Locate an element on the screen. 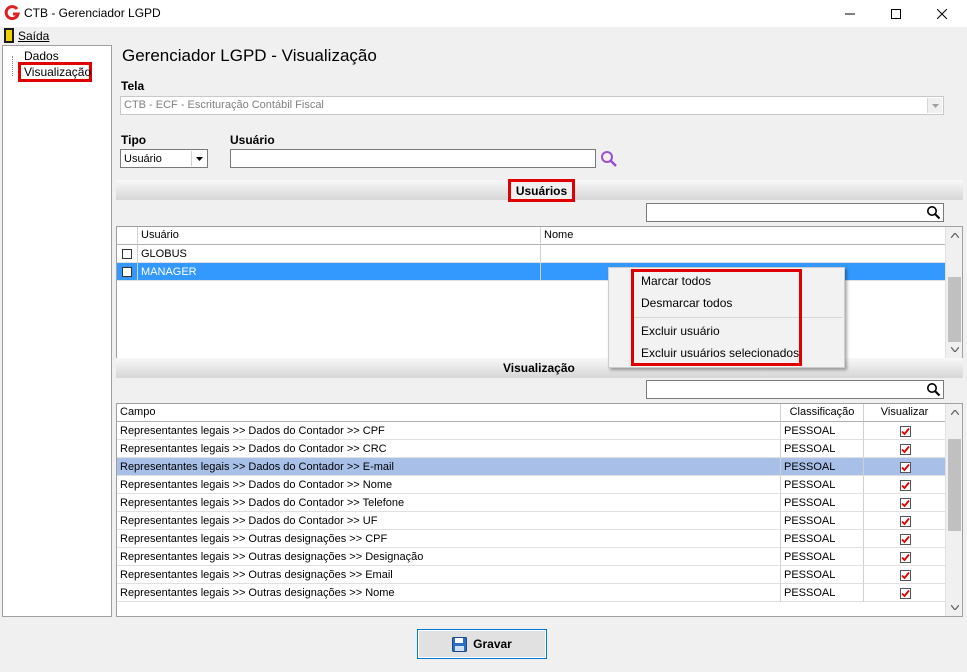  usuarios-scrollbar is located at coordinates (953, 292).